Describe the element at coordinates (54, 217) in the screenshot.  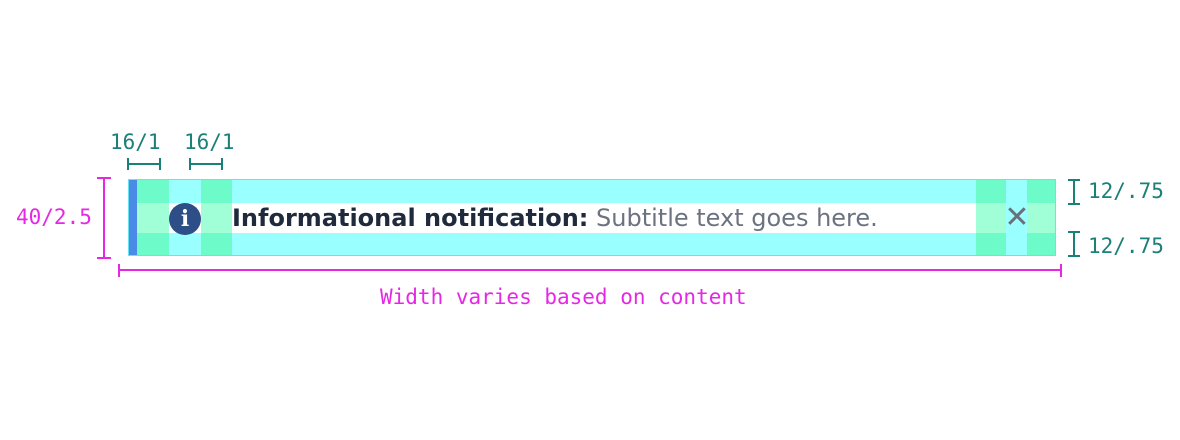
I see `height-label: 40/2.5` at that location.